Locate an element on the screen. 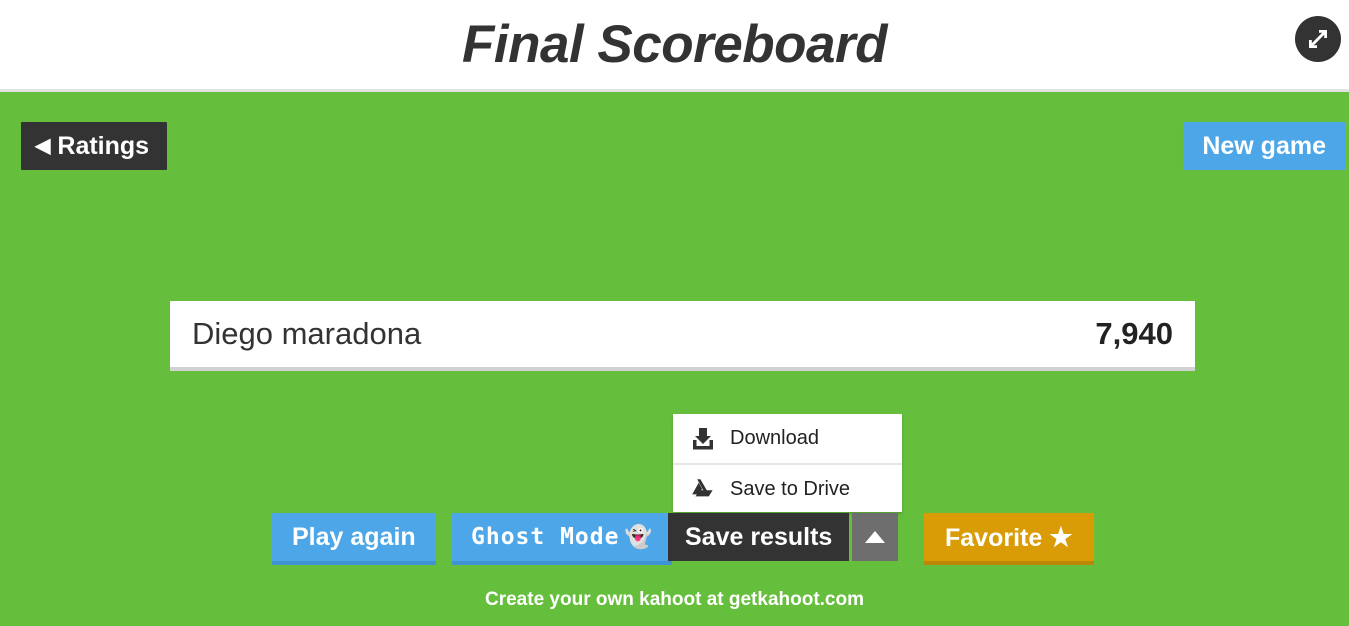 The height and width of the screenshot is (626, 1349). player-name: Diego maradona is located at coordinates (307, 333).